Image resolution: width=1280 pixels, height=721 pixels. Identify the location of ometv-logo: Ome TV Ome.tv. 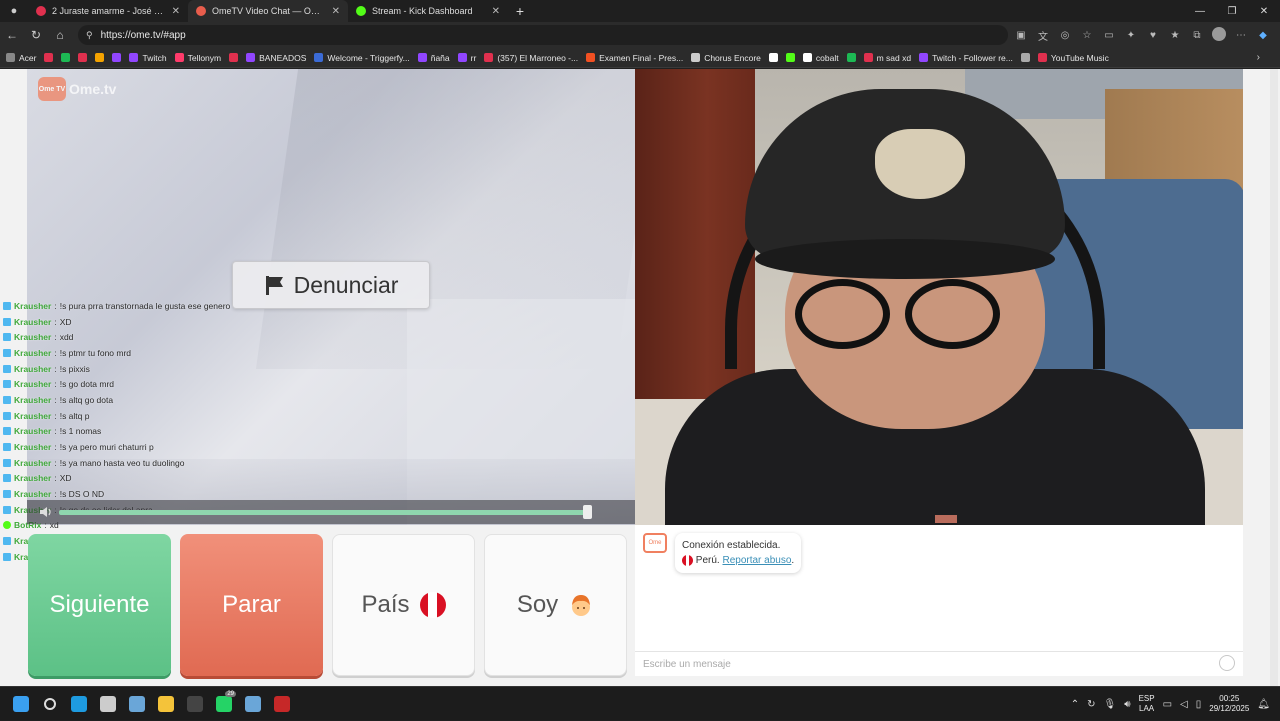
(77, 89).